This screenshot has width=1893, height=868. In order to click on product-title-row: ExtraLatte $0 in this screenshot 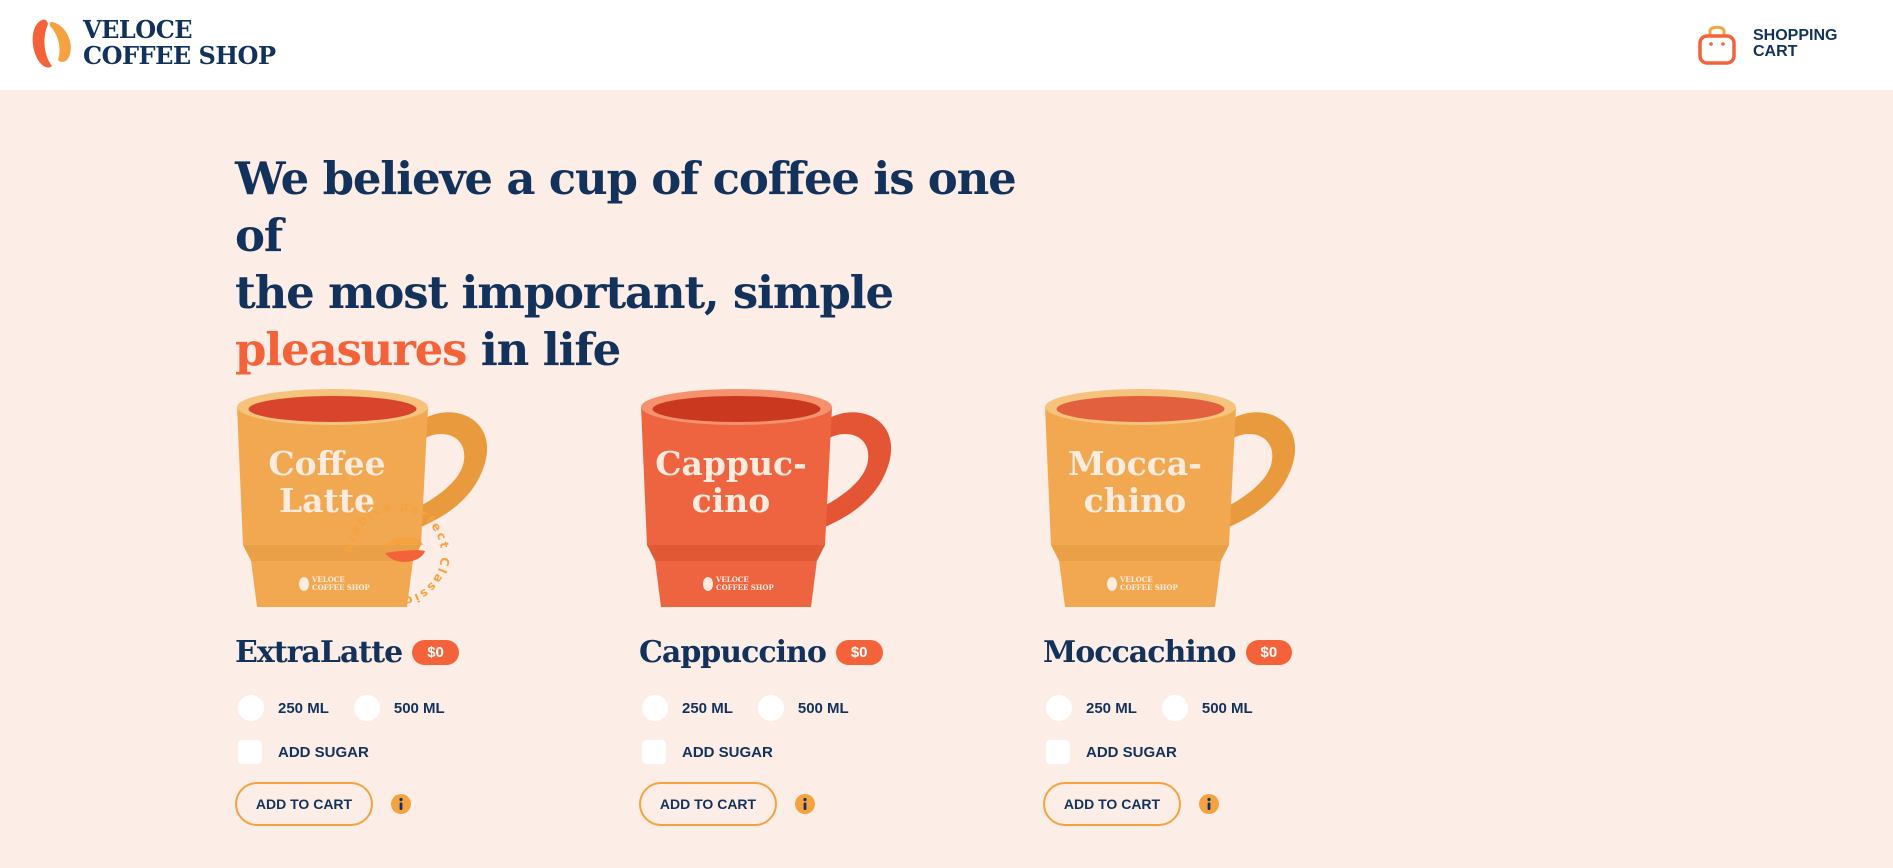, I will do `click(347, 652)`.